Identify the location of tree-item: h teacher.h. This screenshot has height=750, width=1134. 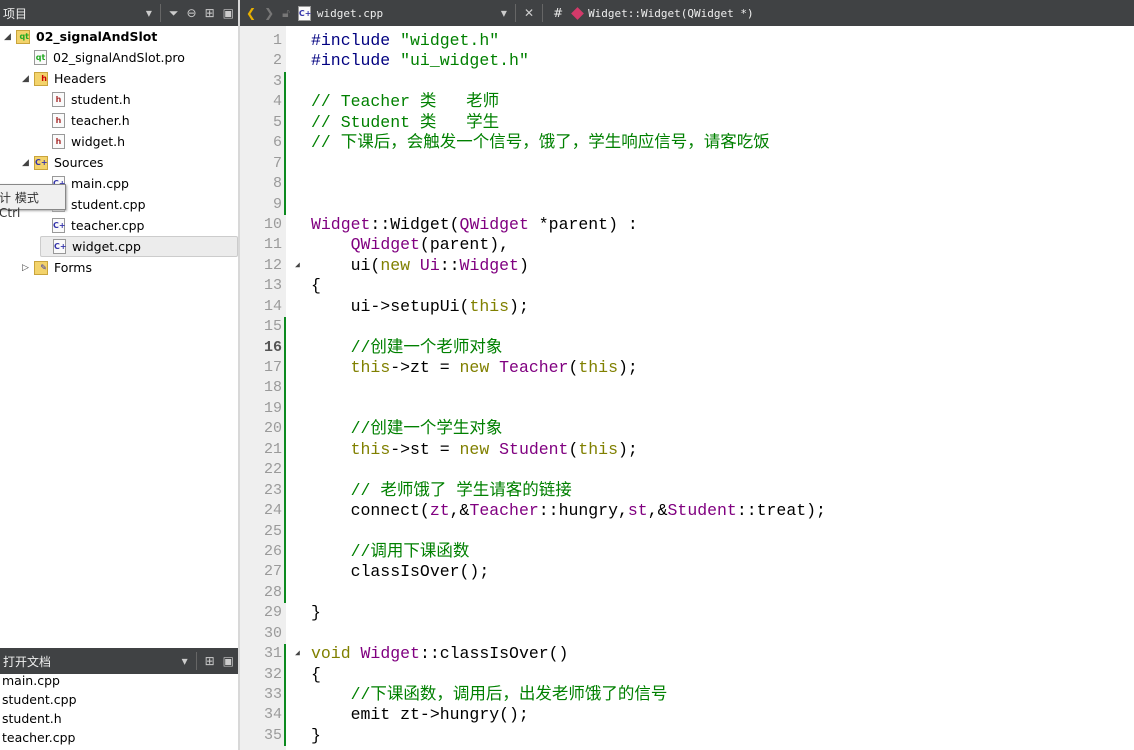
(85, 120).